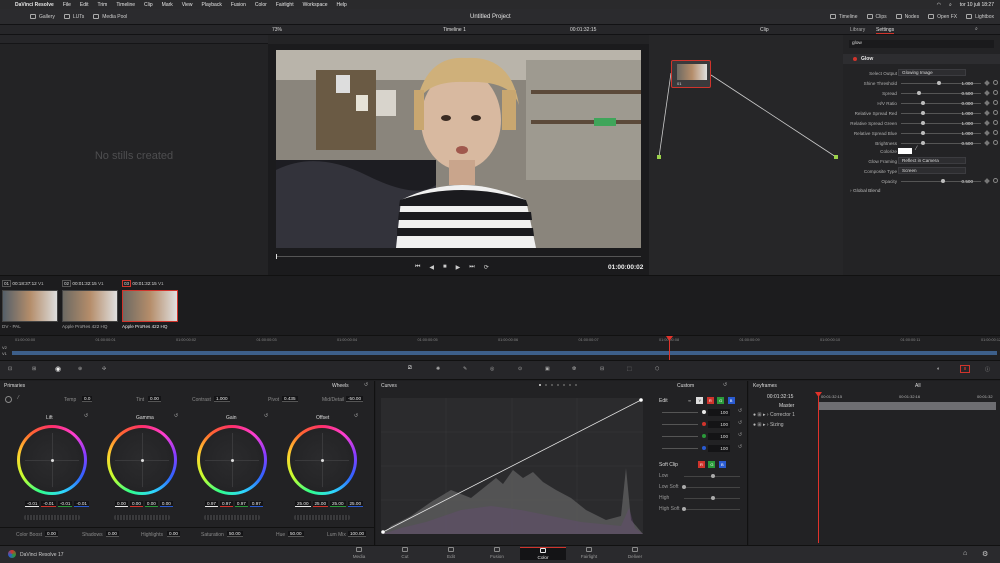  I want to click on menu-timeline: Timeline, so click(125, 5).